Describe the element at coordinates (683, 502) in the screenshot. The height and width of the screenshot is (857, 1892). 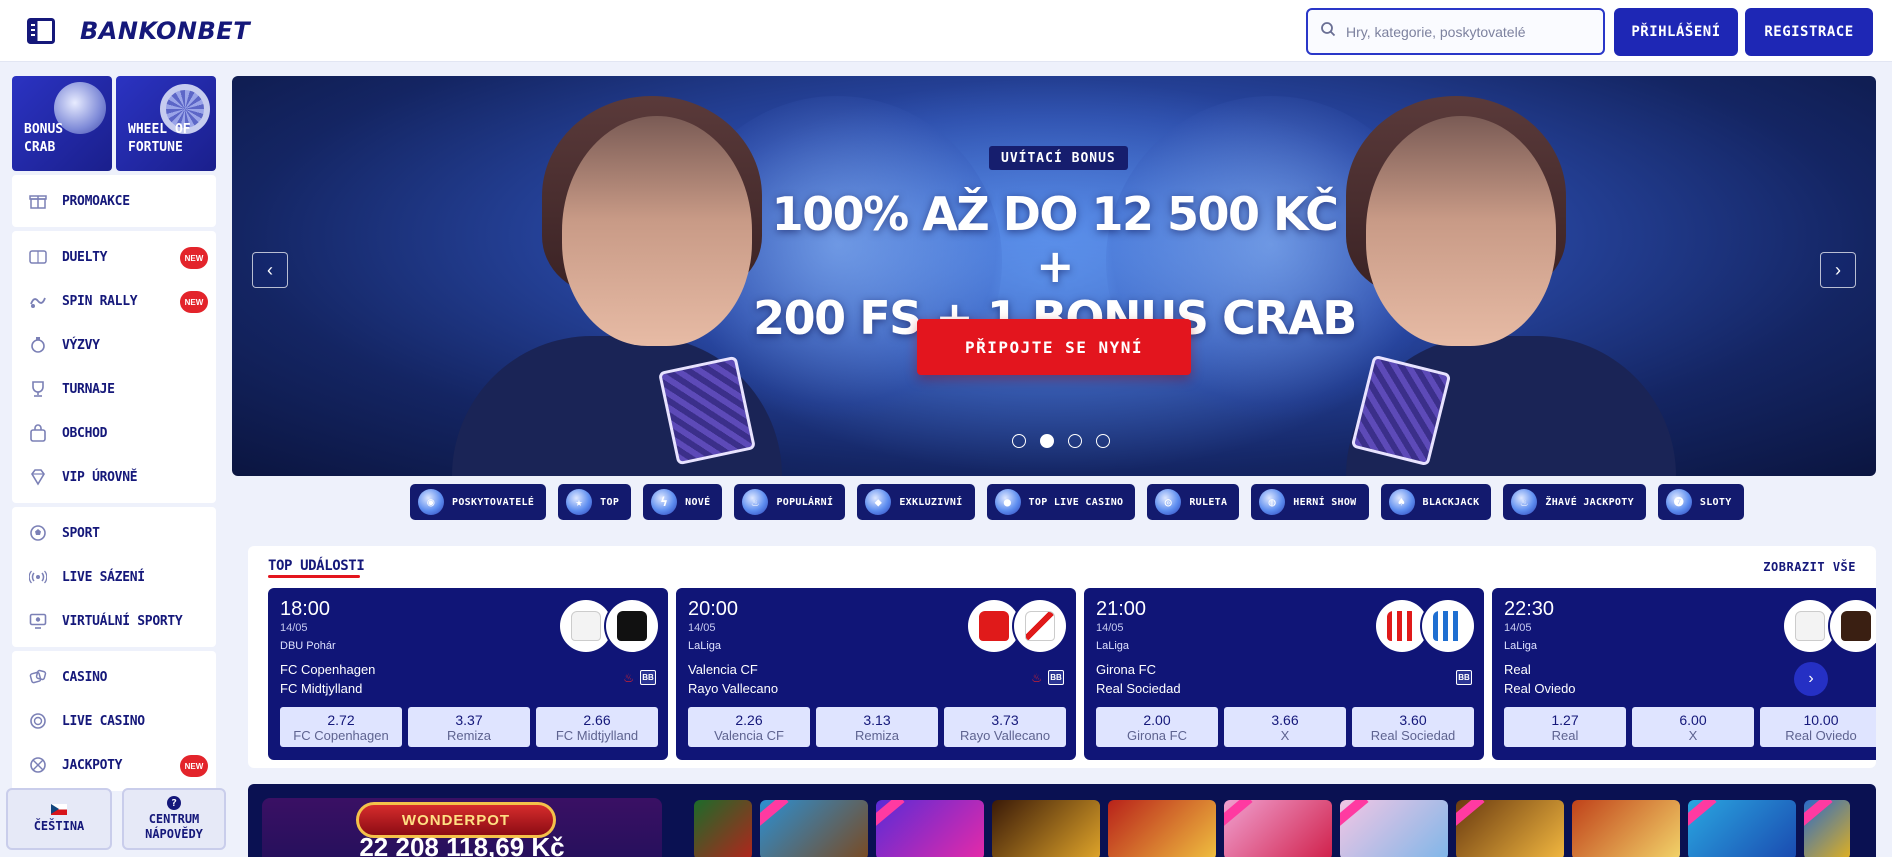
I see `category-nove: ϟ NOVÉ` at that location.